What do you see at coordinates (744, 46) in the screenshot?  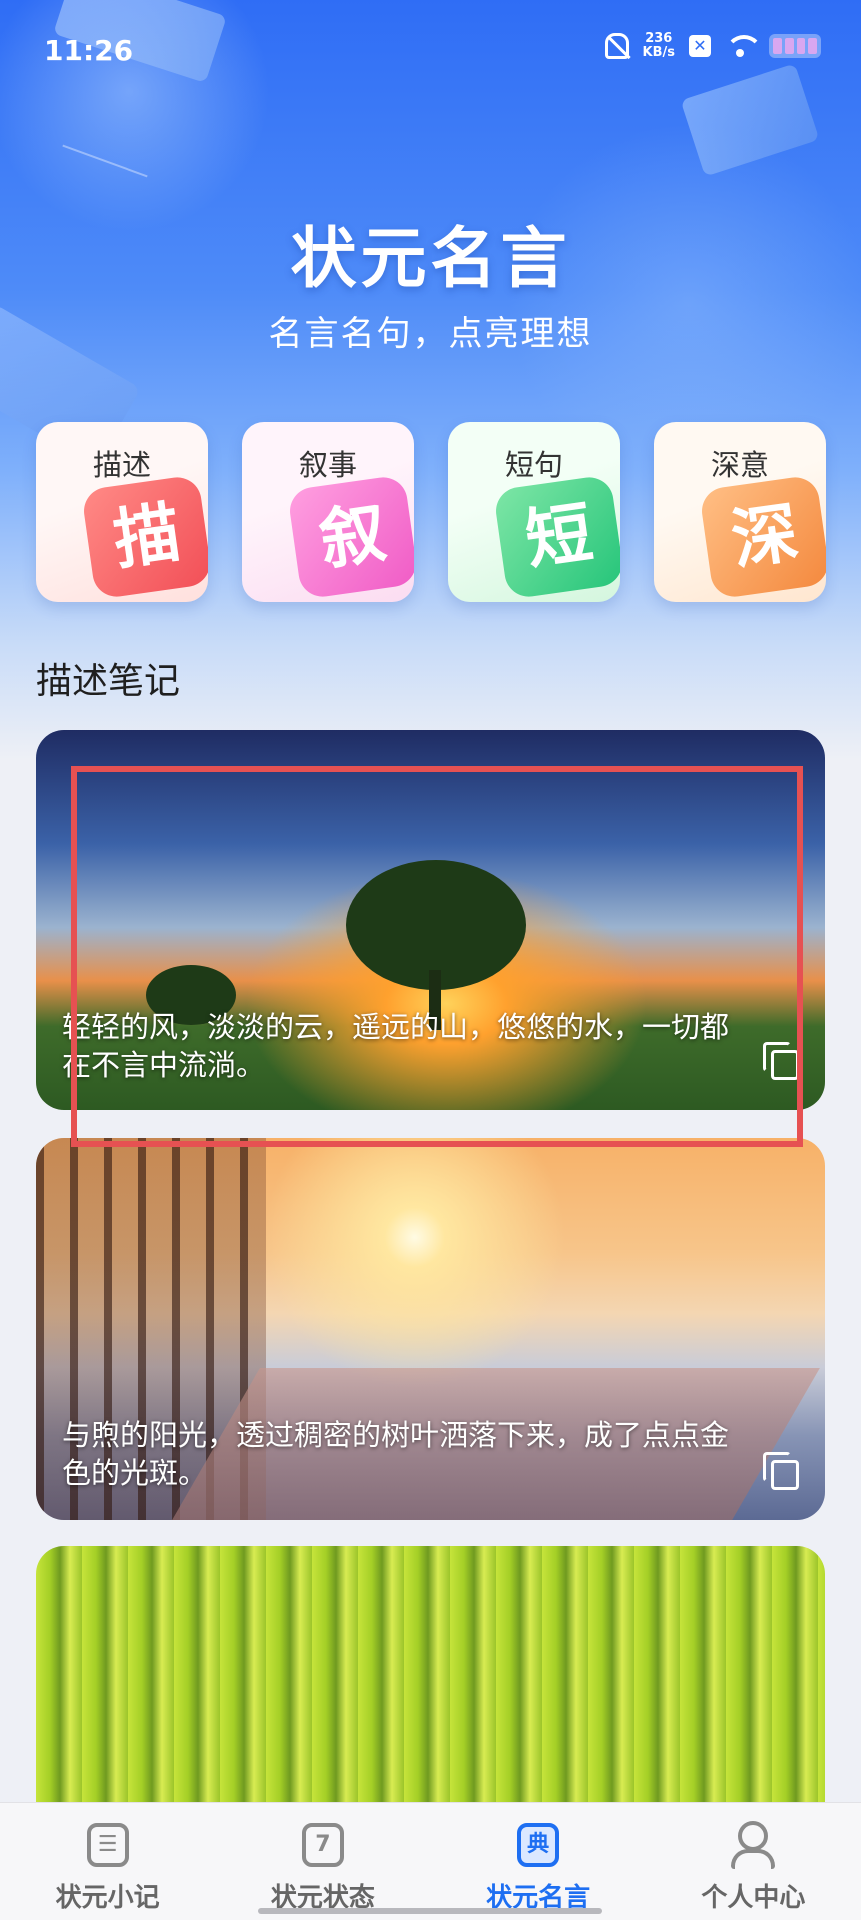 I see `wifi-icon` at bounding box center [744, 46].